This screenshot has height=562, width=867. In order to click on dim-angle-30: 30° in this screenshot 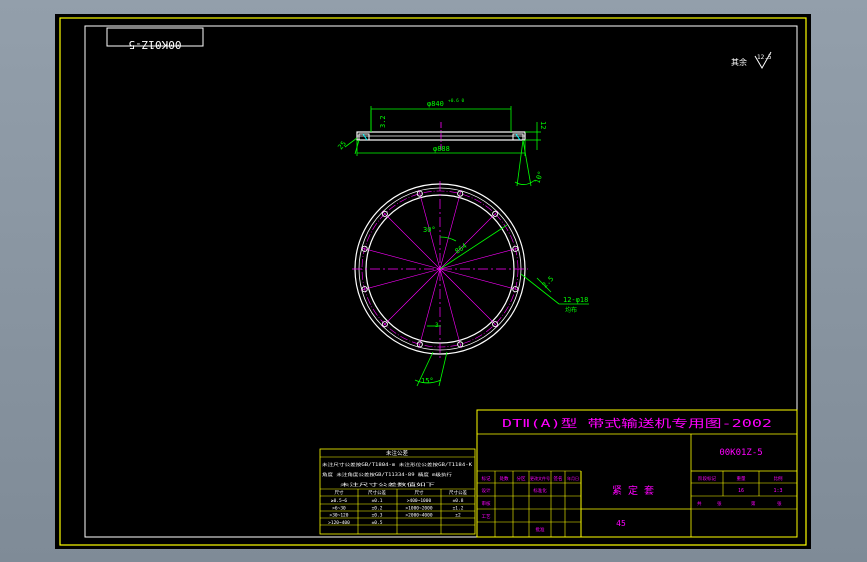, I will do `click(429, 230)`.